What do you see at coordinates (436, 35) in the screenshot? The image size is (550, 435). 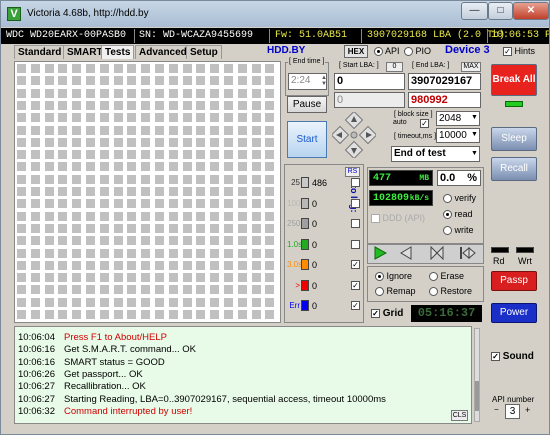 I see `drive-lba-count: 3907029168 LBA (2.0 Tb)` at bounding box center [436, 35].